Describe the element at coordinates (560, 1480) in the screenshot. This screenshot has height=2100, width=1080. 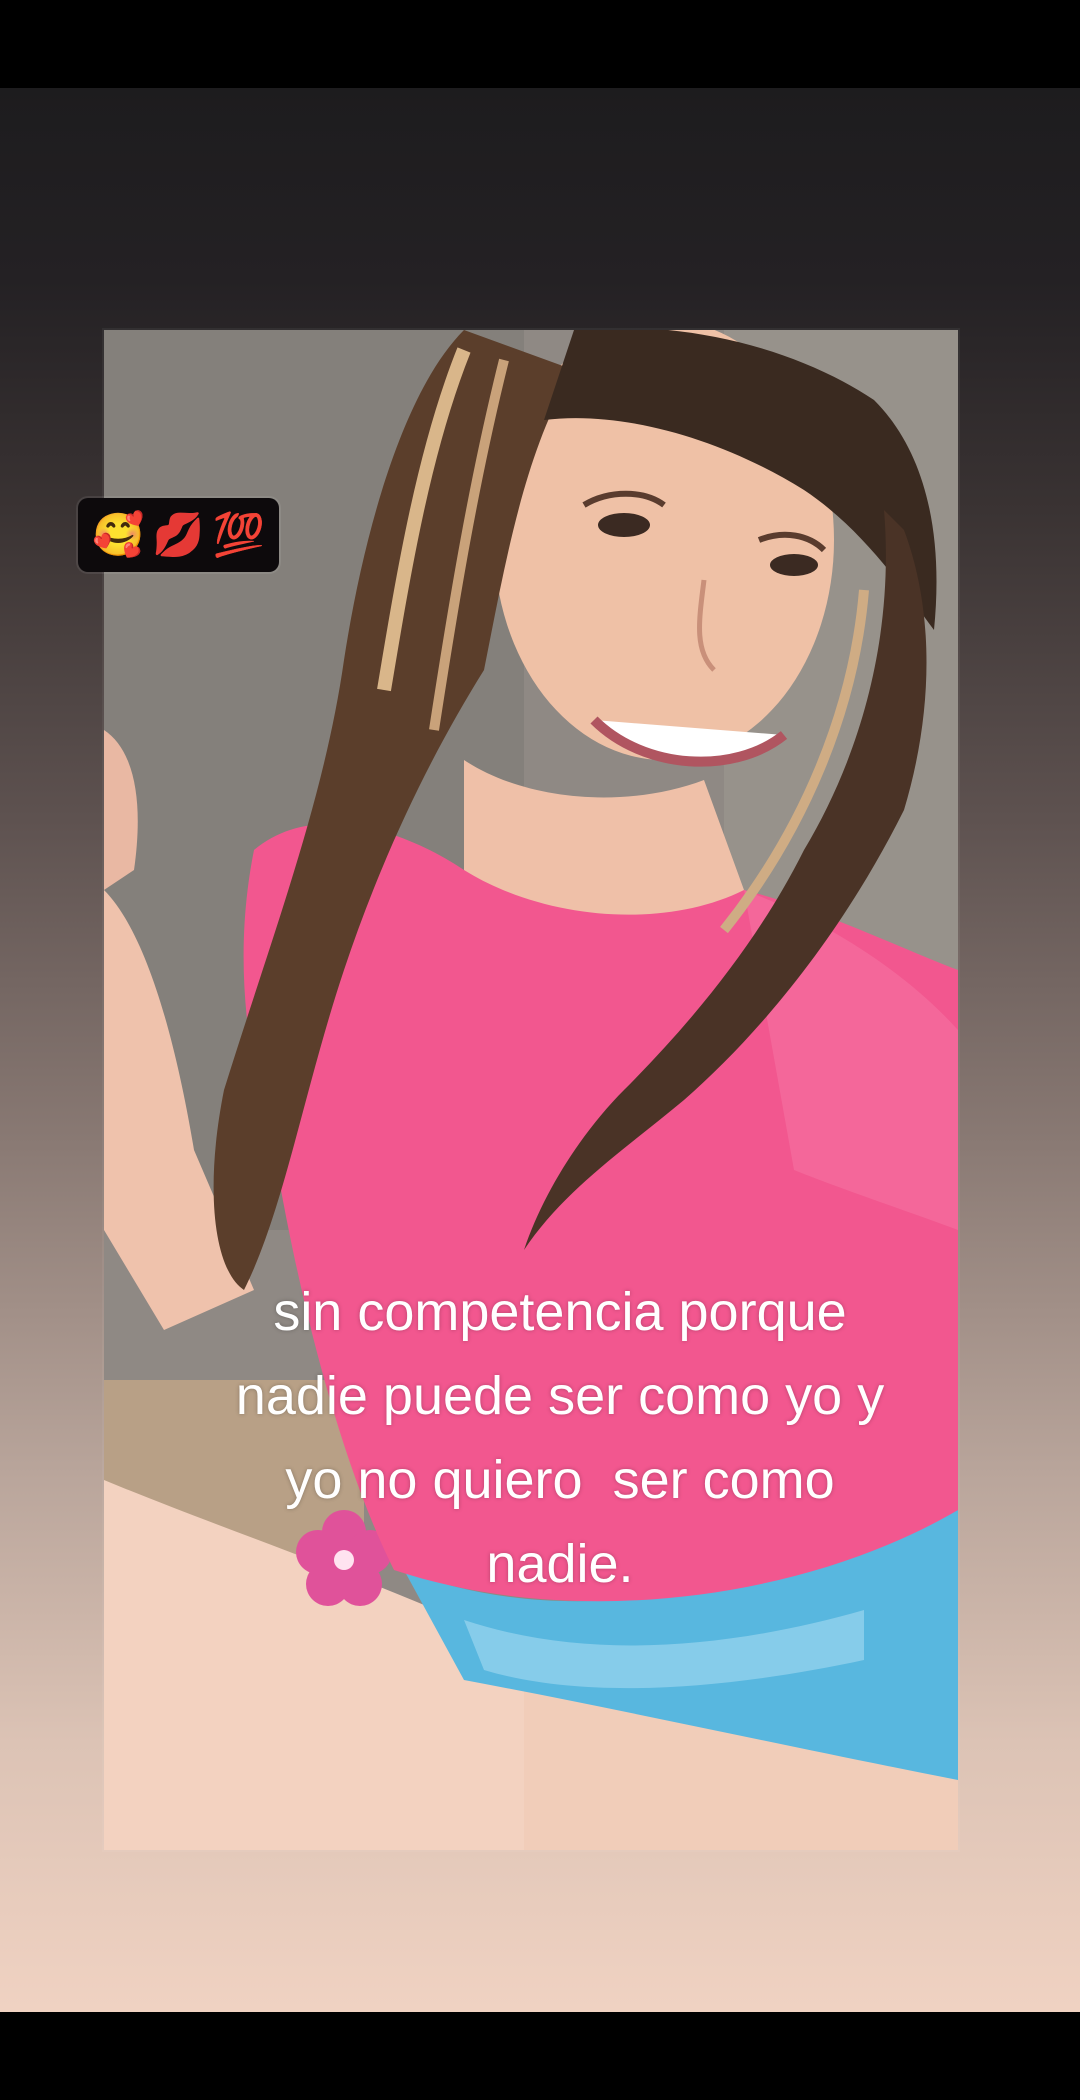
I see `caption-line: yo no quiero ser como` at that location.